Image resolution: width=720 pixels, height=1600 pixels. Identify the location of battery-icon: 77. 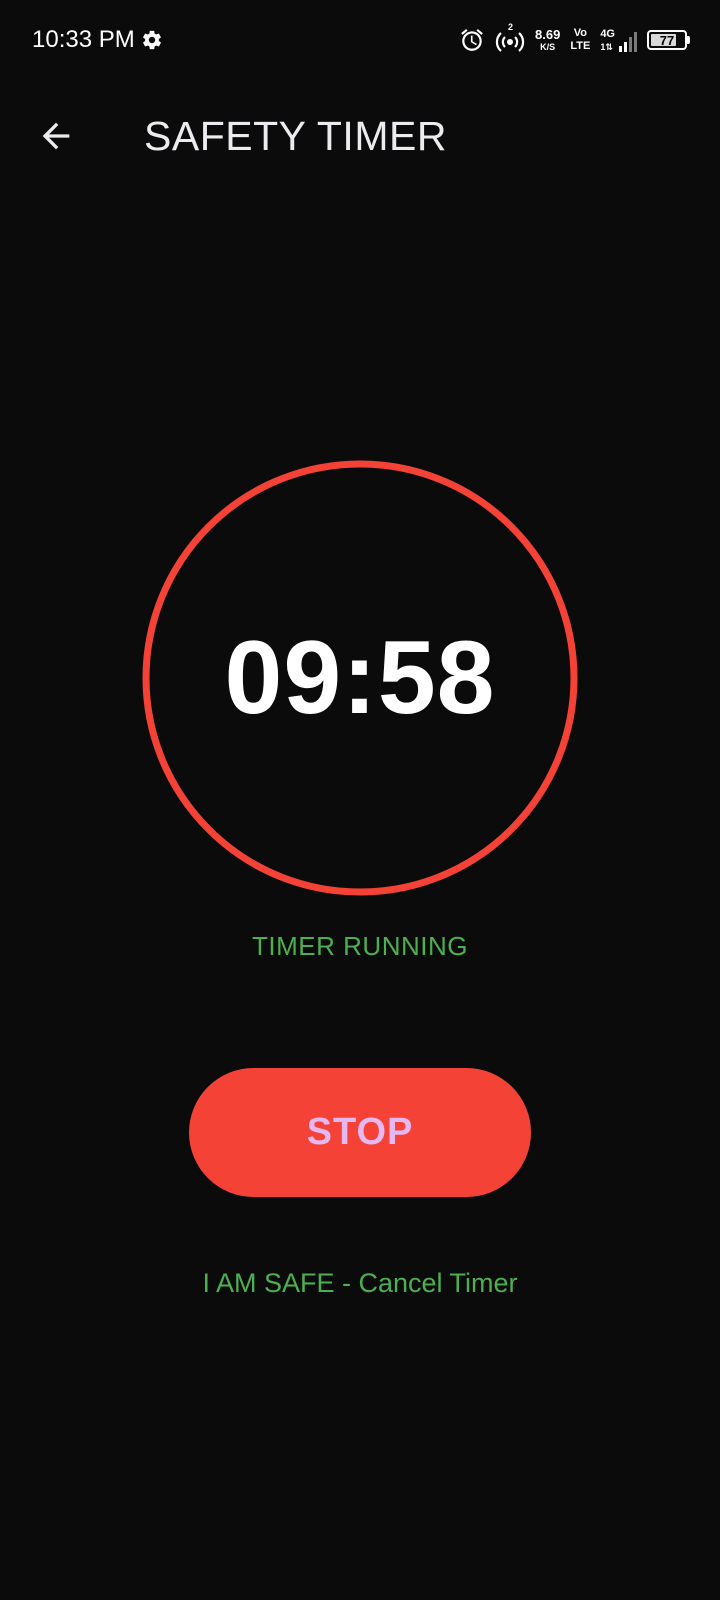
(668, 40).